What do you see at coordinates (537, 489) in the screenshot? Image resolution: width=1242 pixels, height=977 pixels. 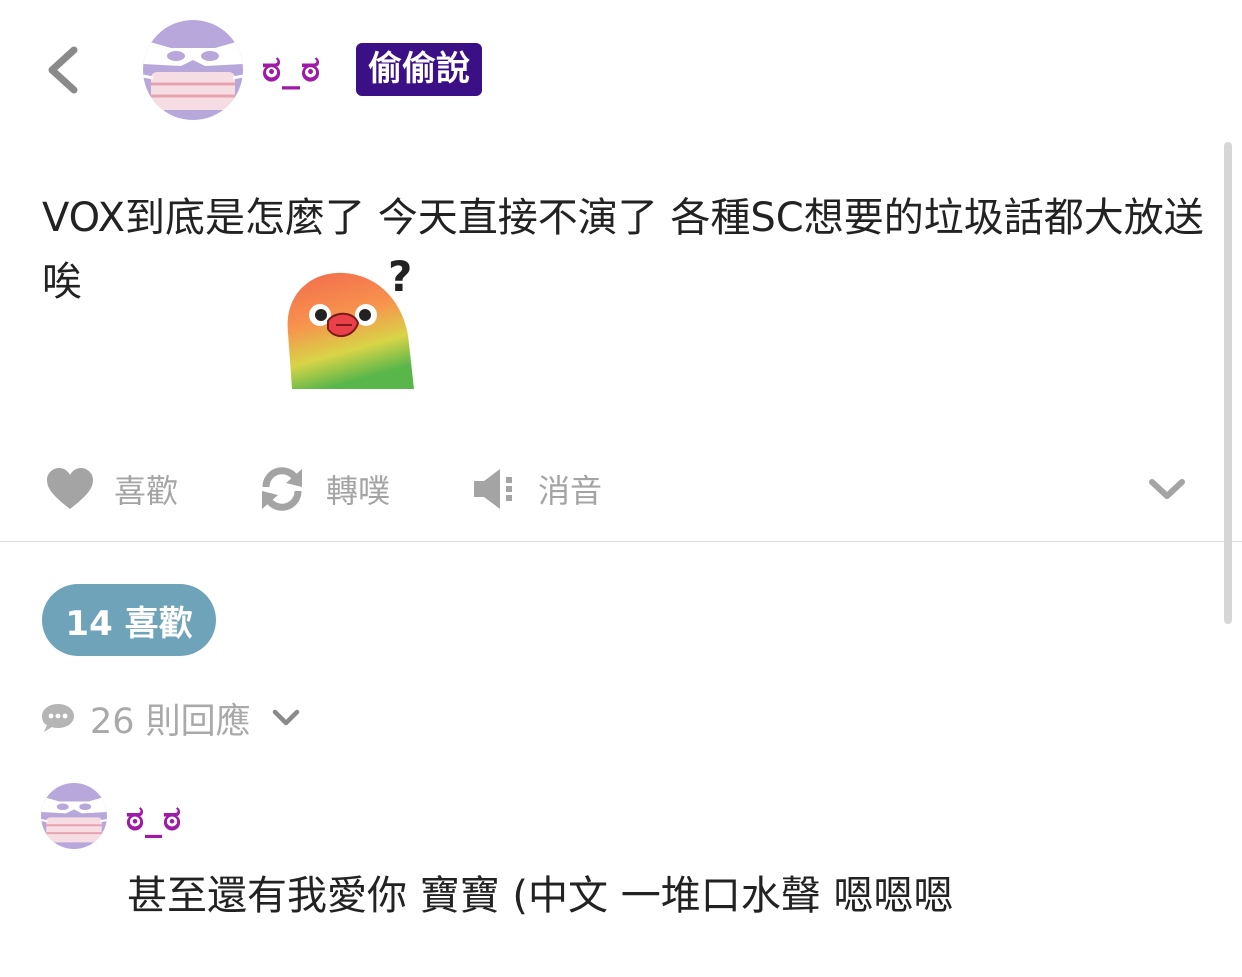 I see `mute-button: 消音` at bounding box center [537, 489].